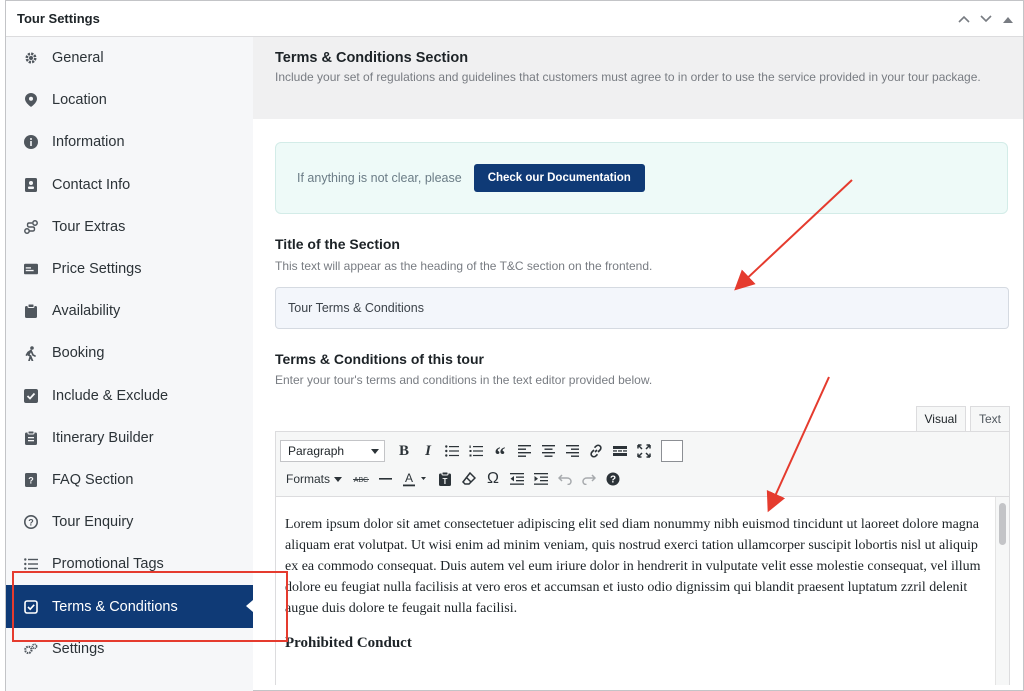 This screenshot has width=1024, height=691. I want to click on price-card-icon, so click(31, 269).